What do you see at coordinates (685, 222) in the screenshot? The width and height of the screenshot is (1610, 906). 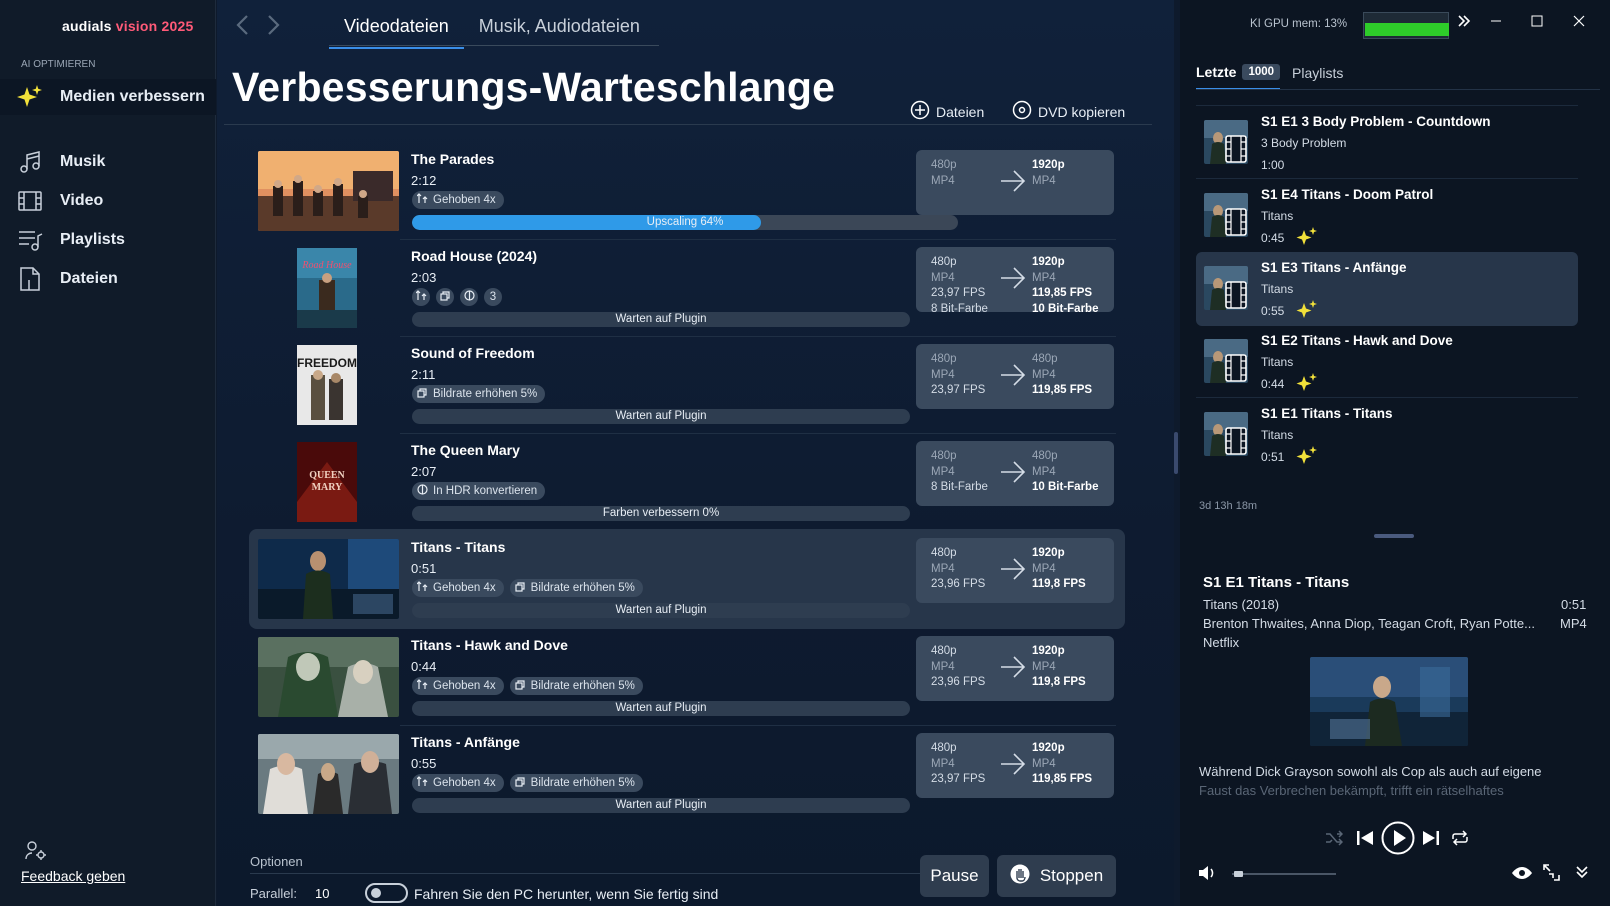 I see `status-text: Upscaling 64%` at bounding box center [685, 222].